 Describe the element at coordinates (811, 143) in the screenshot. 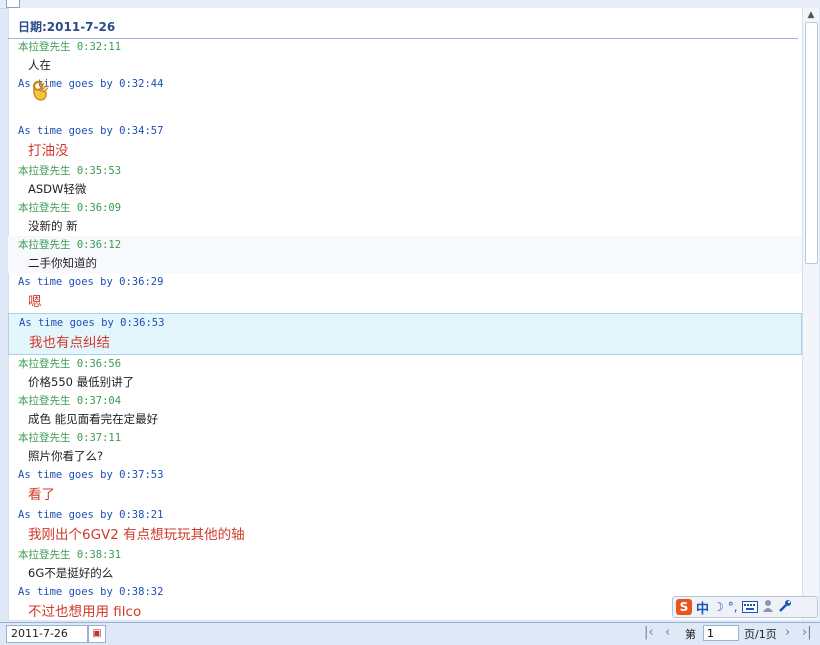

I see `scrollbar-thumb` at that location.